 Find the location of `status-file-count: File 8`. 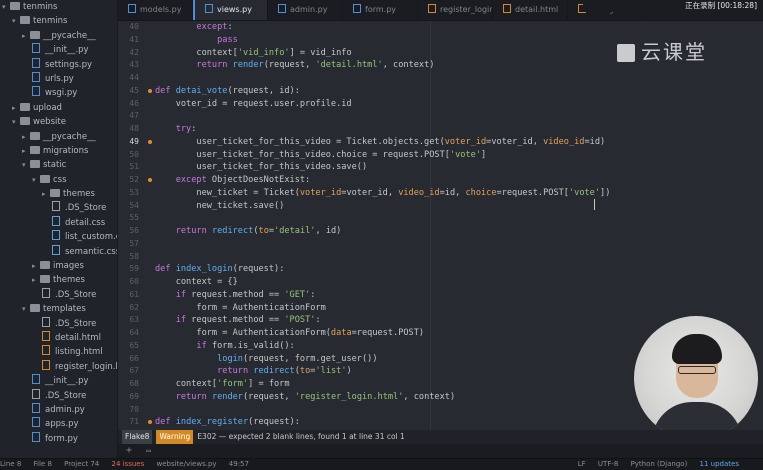

status-file-count: File 8 is located at coordinates (43, 464).